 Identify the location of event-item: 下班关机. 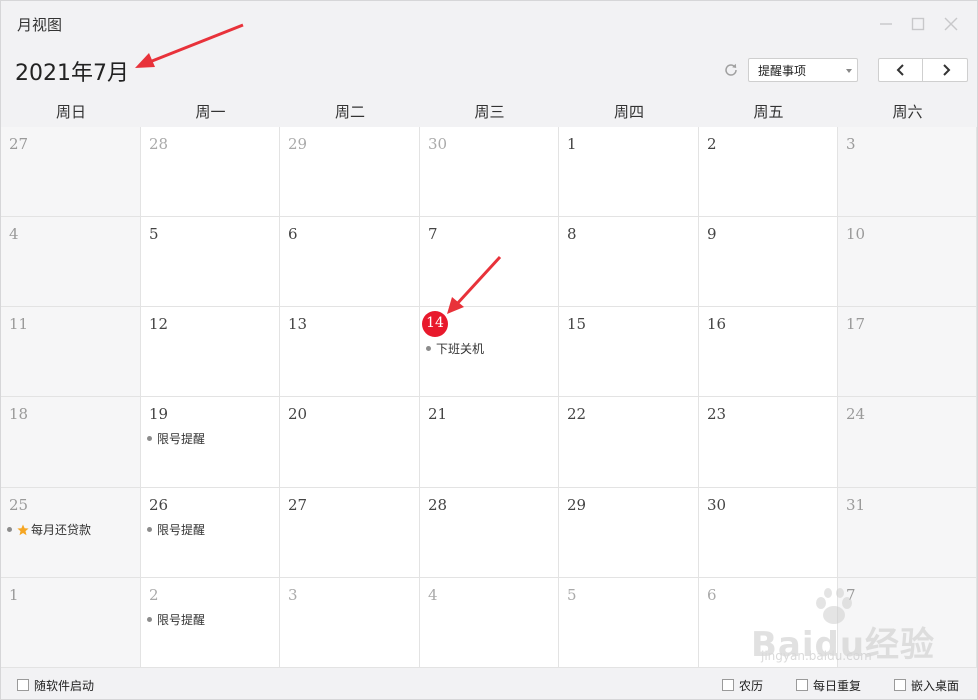
(455, 348).